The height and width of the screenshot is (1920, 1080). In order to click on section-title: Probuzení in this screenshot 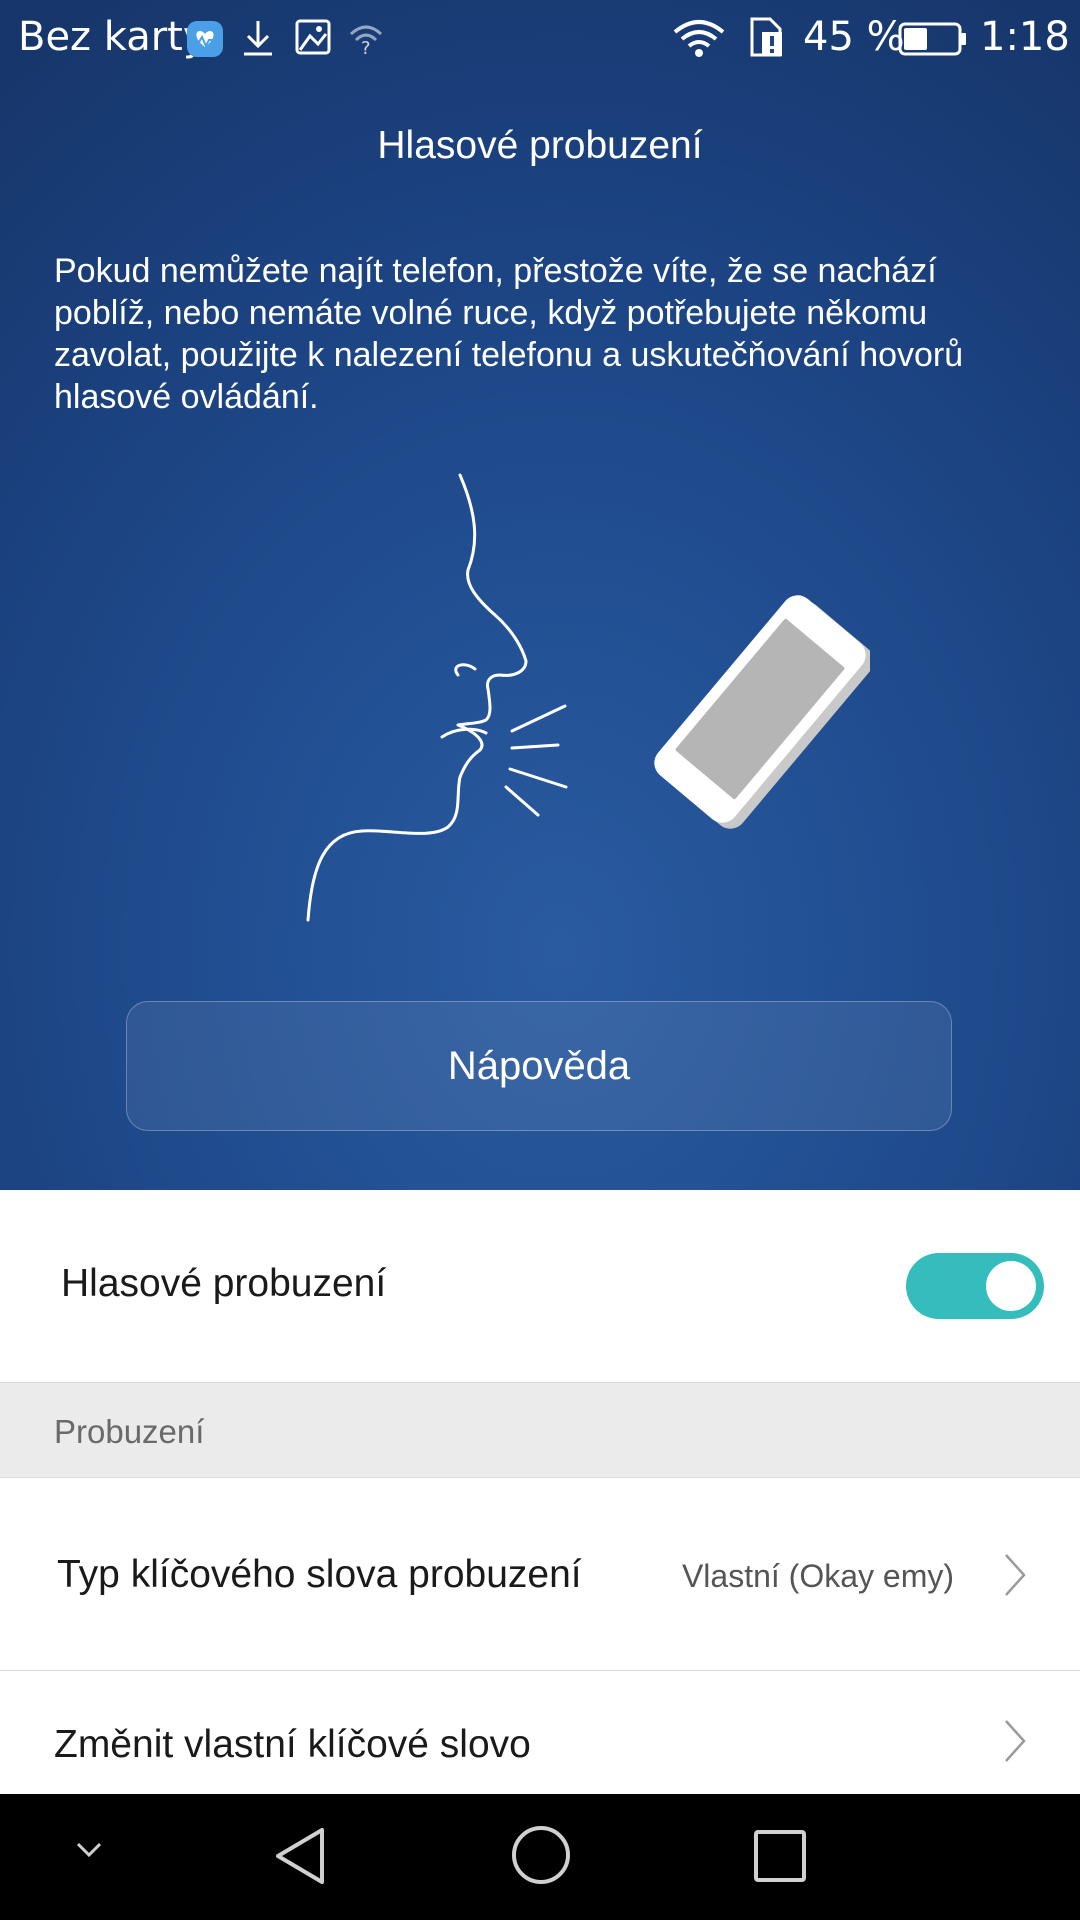, I will do `click(129, 1431)`.